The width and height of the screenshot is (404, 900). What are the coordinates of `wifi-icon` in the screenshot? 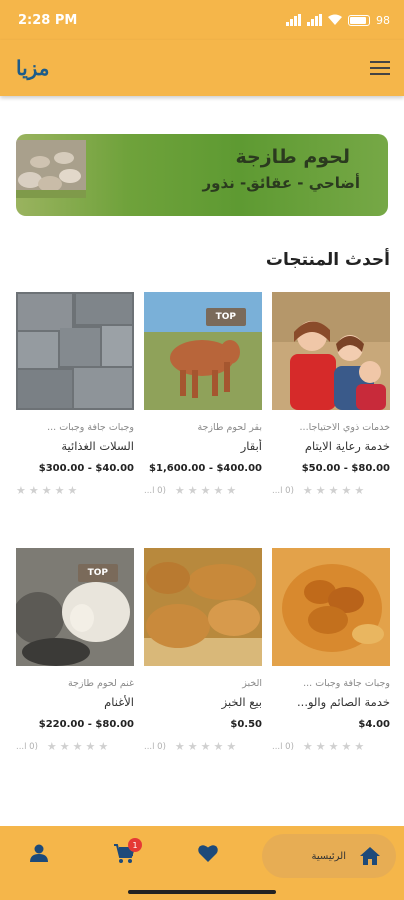 It's located at (335, 19).